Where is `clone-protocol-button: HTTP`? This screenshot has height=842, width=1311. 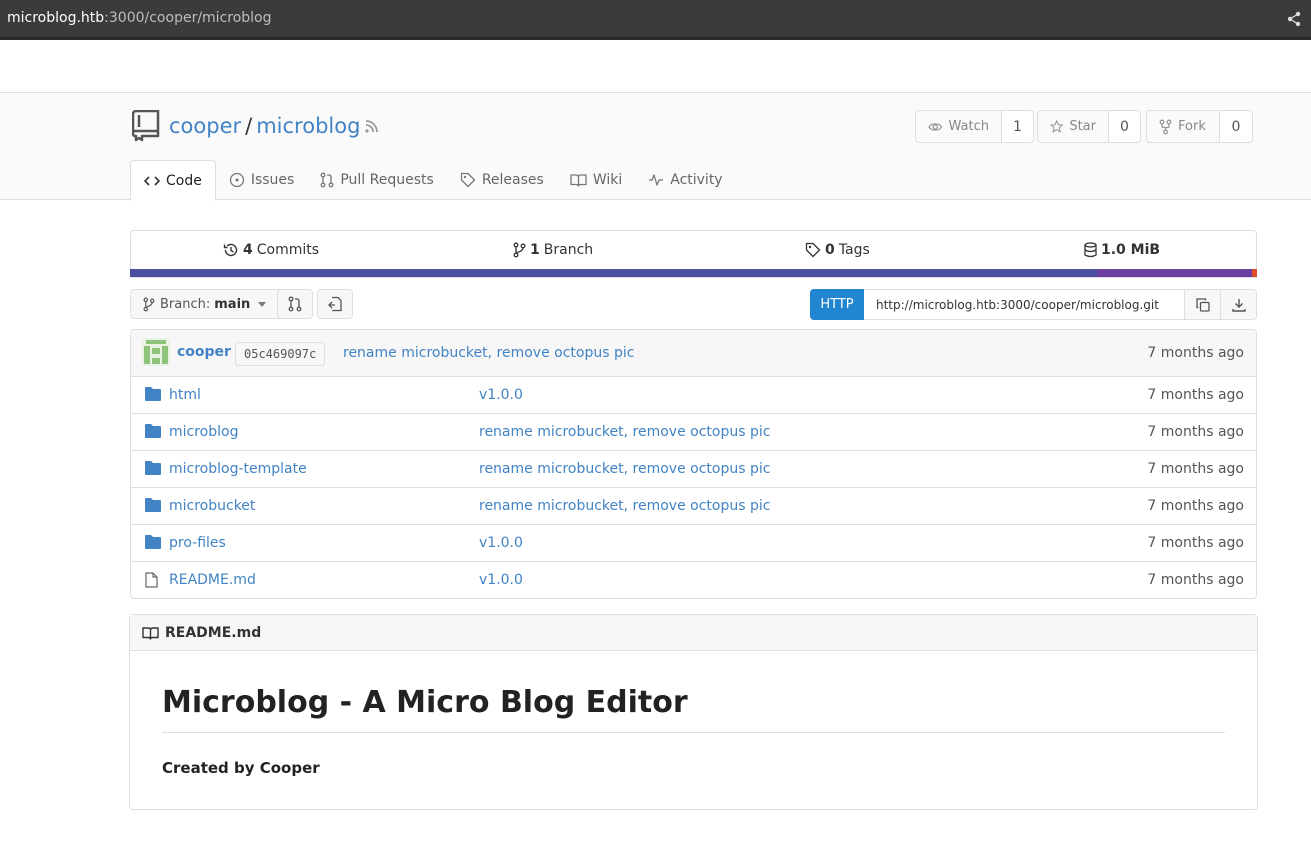 clone-protocol-button: HTTP is located at coordinates (837, 304).